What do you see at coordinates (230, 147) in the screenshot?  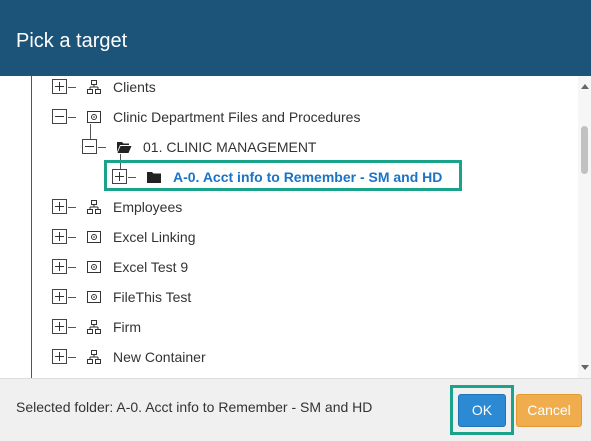 I see `tree-item-label: 01. CLINIC MANAGEMENT` at bounding box center [230, 147].